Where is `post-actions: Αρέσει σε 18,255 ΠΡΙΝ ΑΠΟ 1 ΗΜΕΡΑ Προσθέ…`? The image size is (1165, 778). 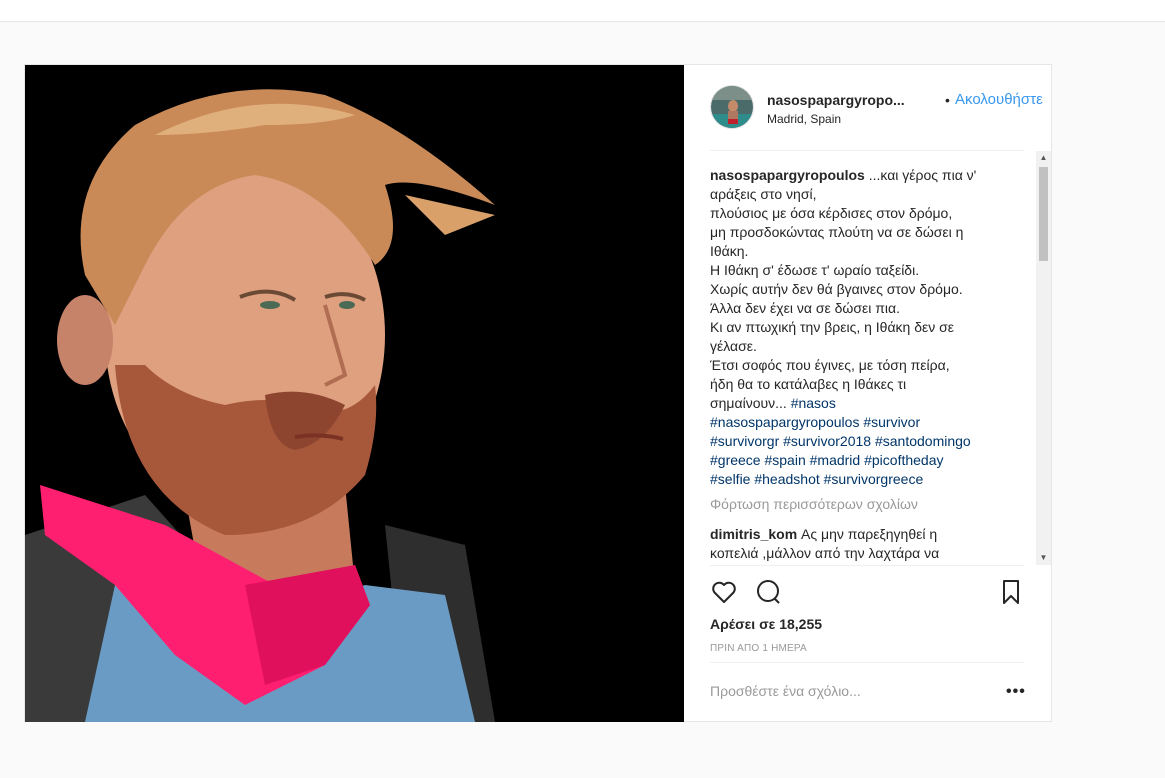
post-actions: Αρέσει σε 18,255 ΠΡΙΝ ΑΠΟ 1 ΗΜΕΡΑ Προσθέ… is located at coordinates (868, 644).